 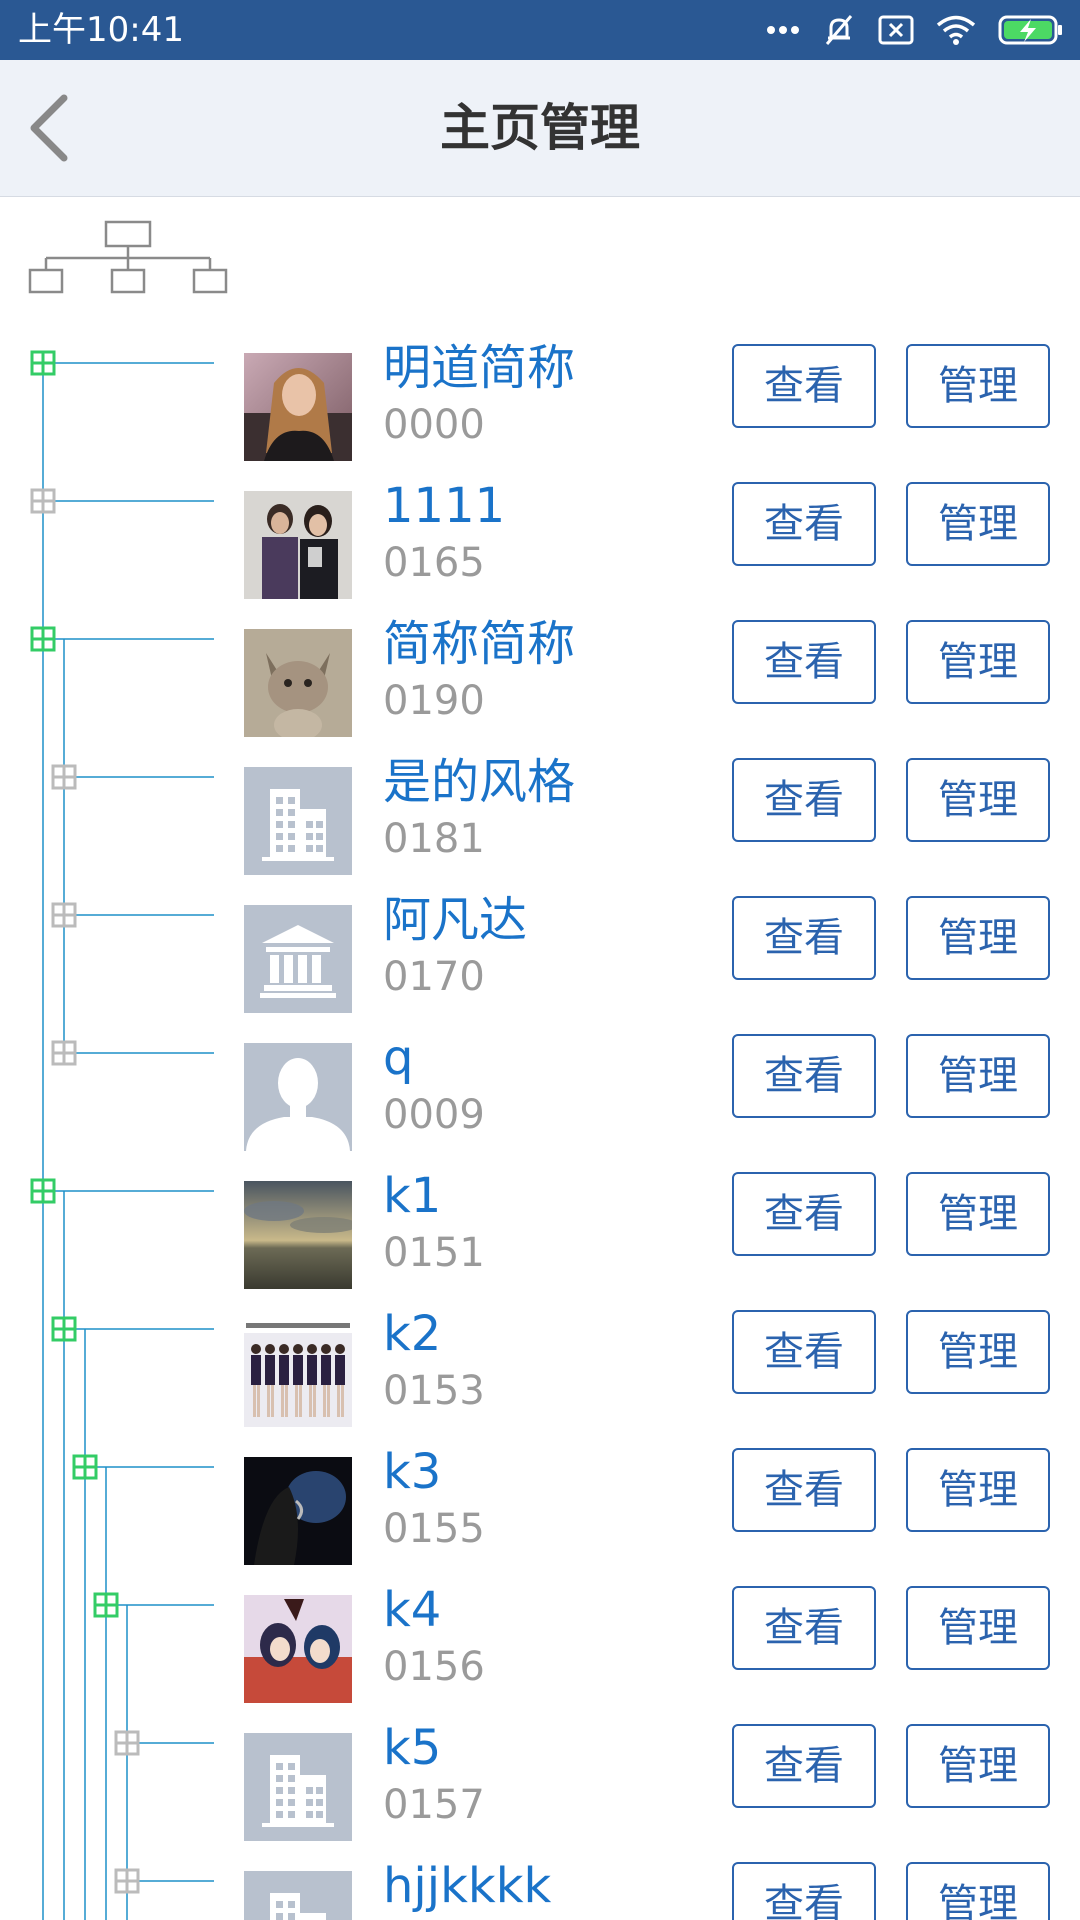 I want to click on more-dots-icon, so click(x=783, y=30).